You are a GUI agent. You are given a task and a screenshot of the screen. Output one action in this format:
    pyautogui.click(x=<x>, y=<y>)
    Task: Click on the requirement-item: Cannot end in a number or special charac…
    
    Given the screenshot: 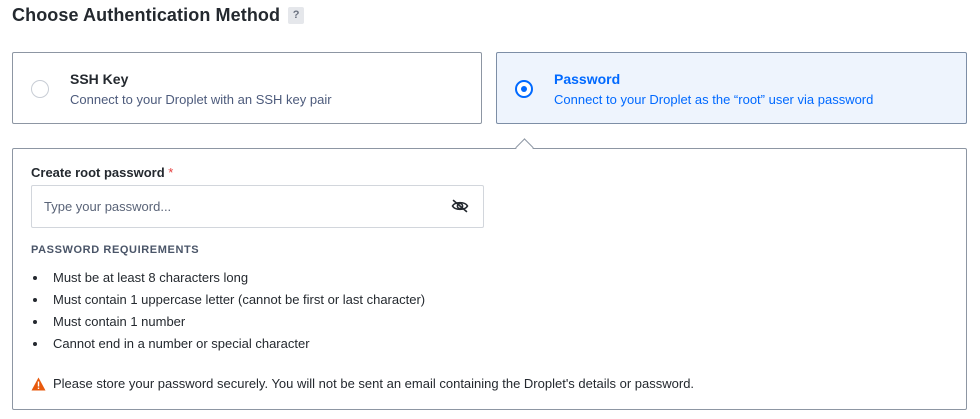 What is the action you would take?
    pyautogui.click(x=228, y=344)
    